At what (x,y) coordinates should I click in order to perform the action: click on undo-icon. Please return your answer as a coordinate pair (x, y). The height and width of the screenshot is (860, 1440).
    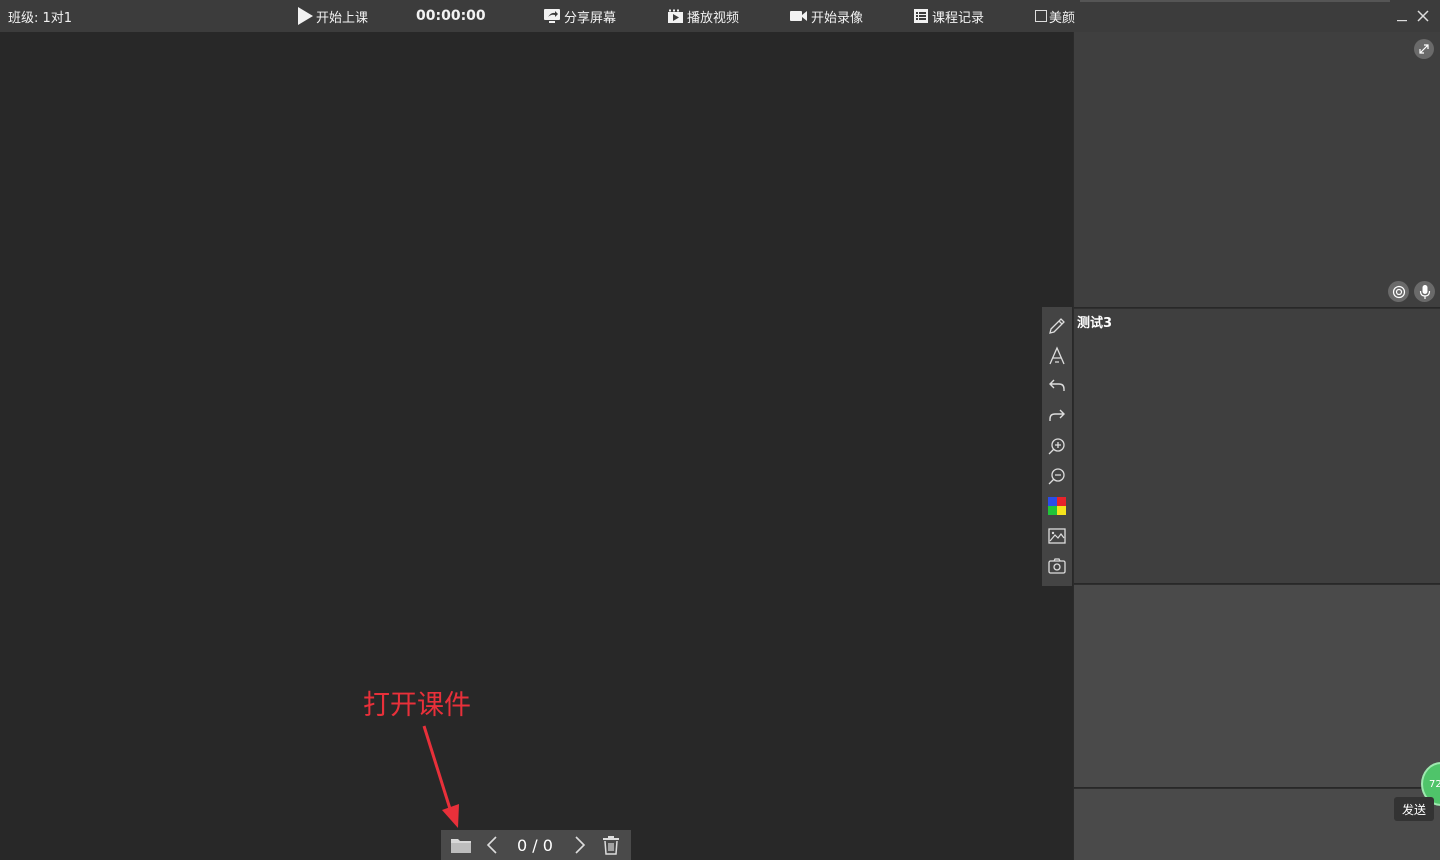
    Looking at the image, I should click on (1057, 385).